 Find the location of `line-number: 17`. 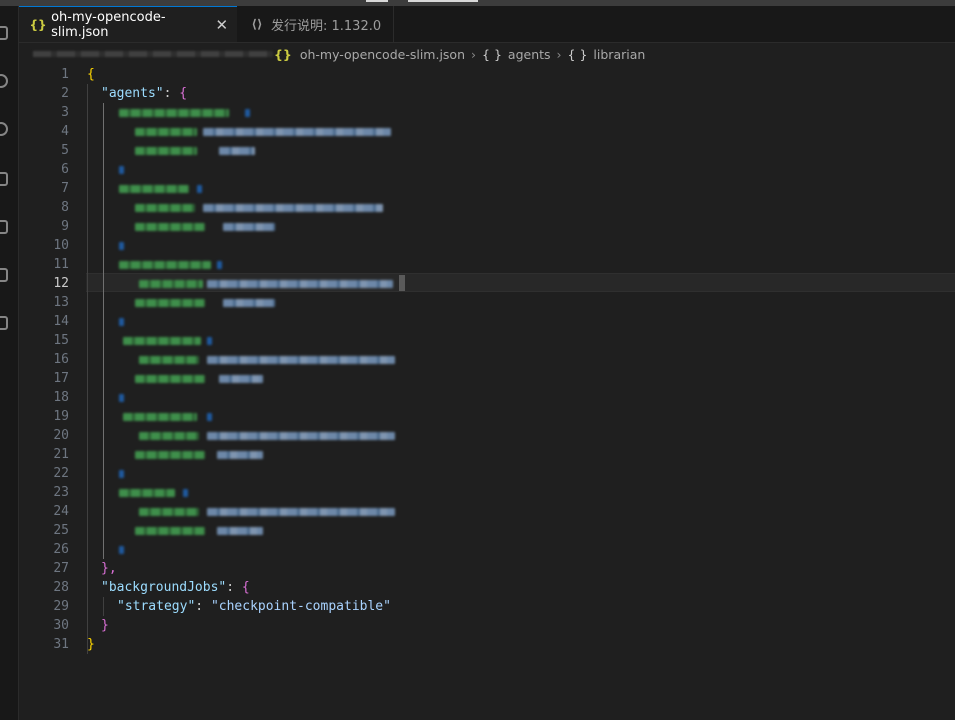

line-number: 17 is located at coordinates (61, 378).